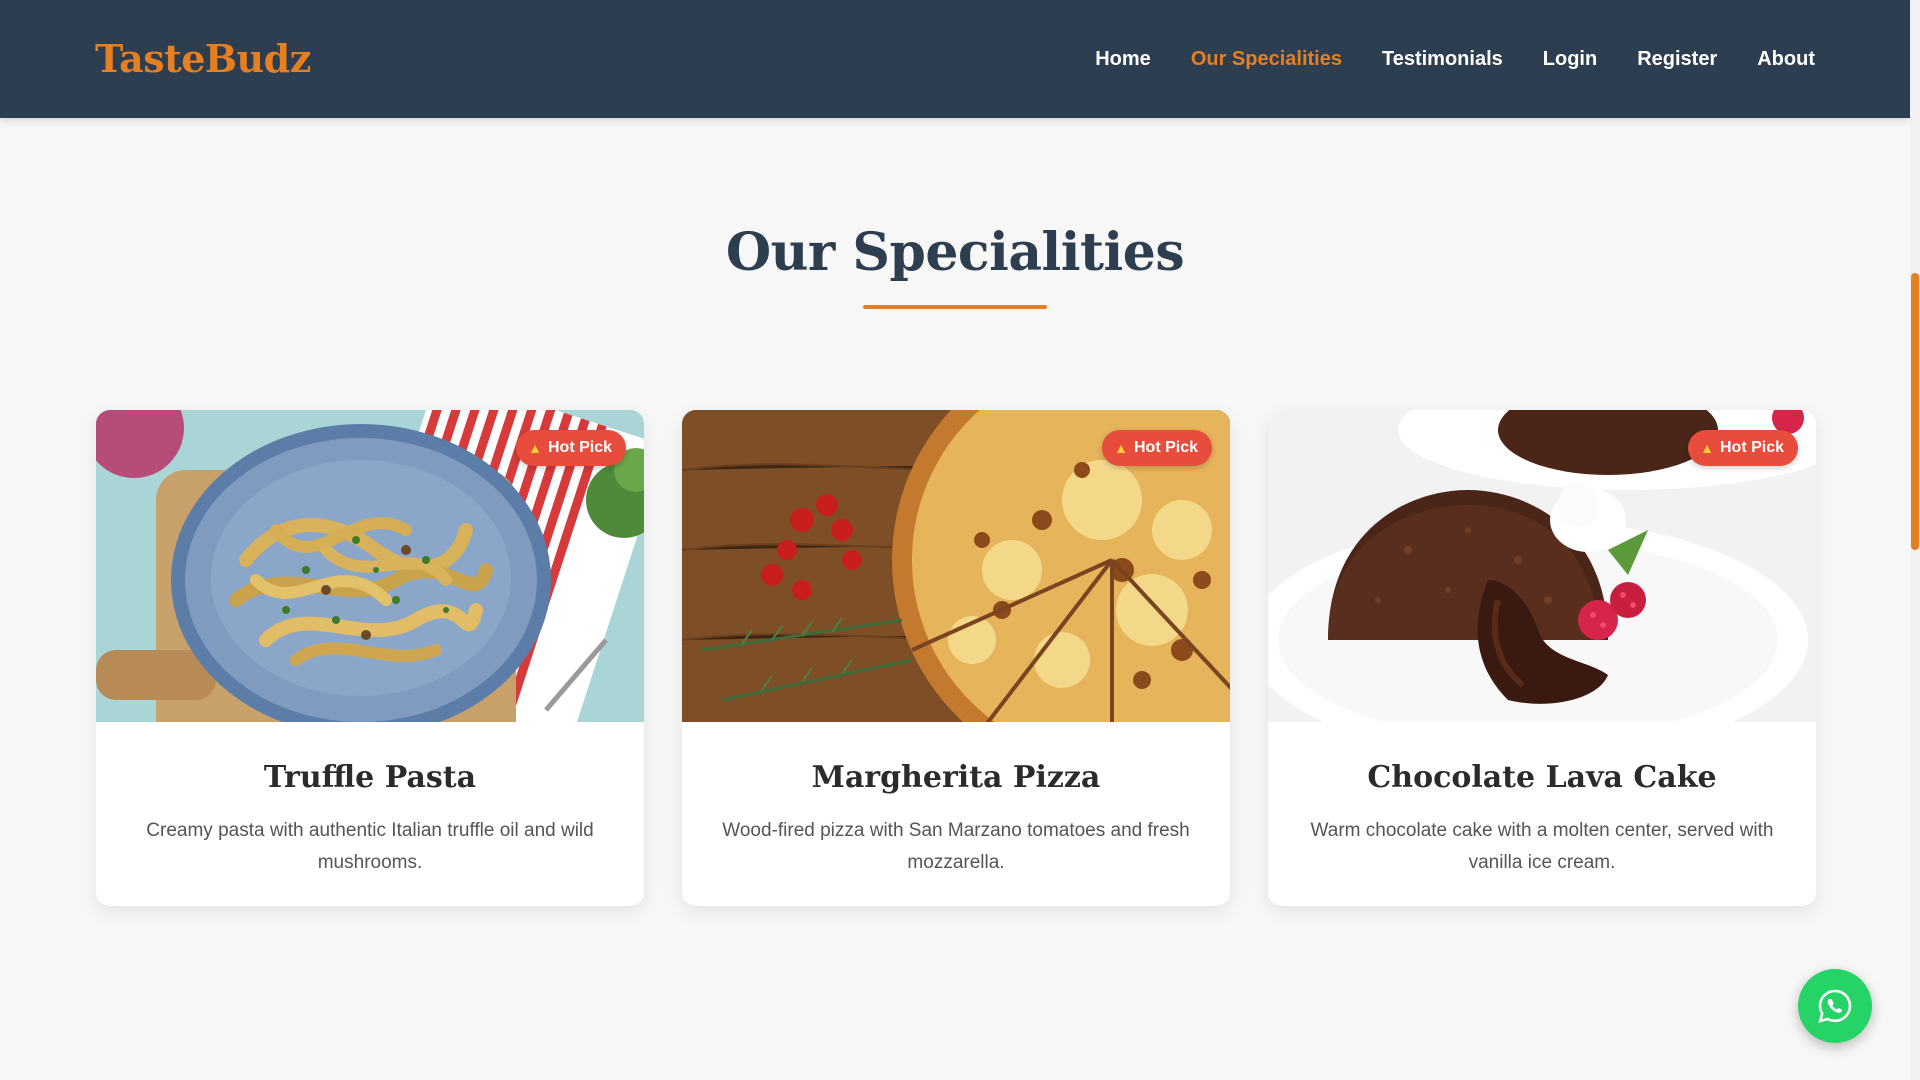  Describe the element at coordinates (1677, 59) in the screenshot. I see `nav-register: Register` at that location.